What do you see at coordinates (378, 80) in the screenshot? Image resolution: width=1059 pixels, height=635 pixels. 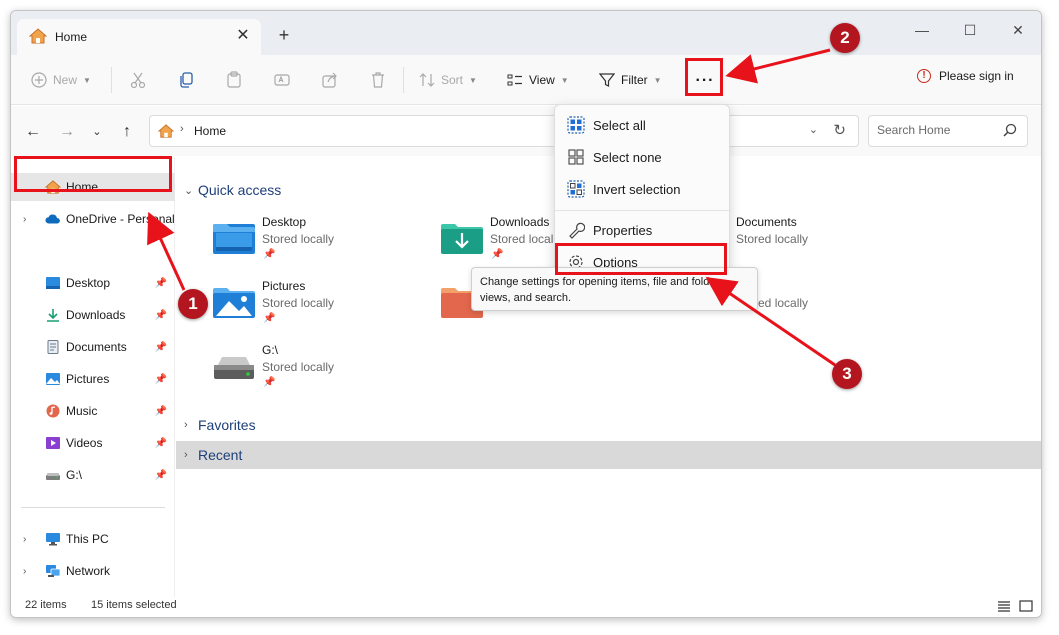 I see `delete-button` at bounding box center [378, 80].